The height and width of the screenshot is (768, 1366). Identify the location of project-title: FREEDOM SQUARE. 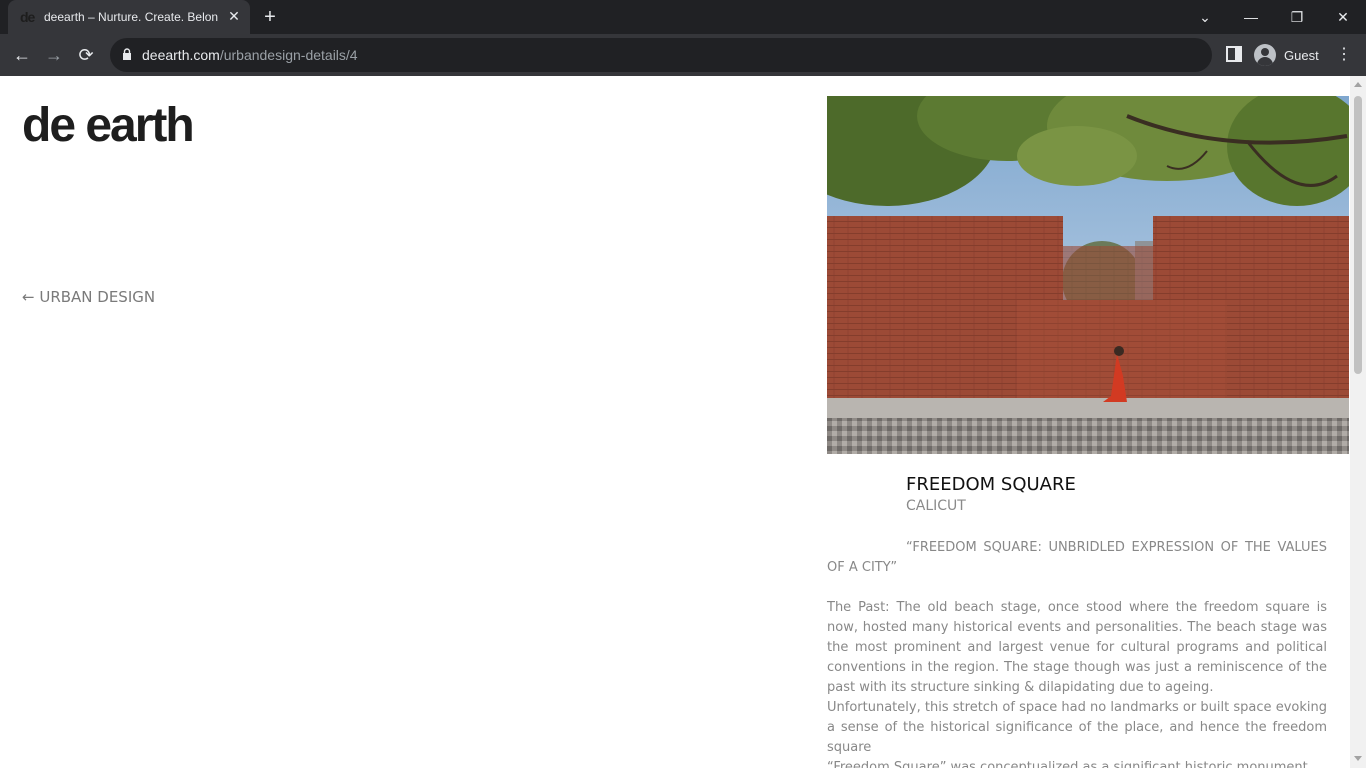
(991, 484).